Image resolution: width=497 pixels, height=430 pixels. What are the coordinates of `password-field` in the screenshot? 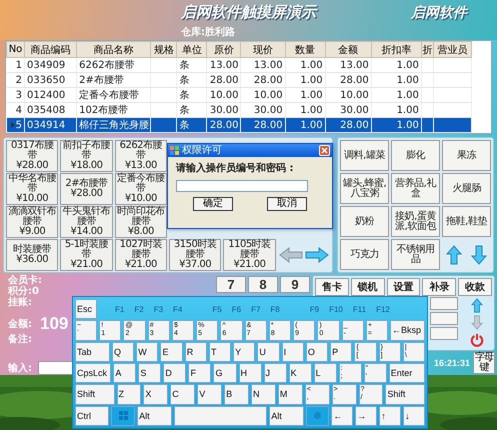 It's located at (242, 186).